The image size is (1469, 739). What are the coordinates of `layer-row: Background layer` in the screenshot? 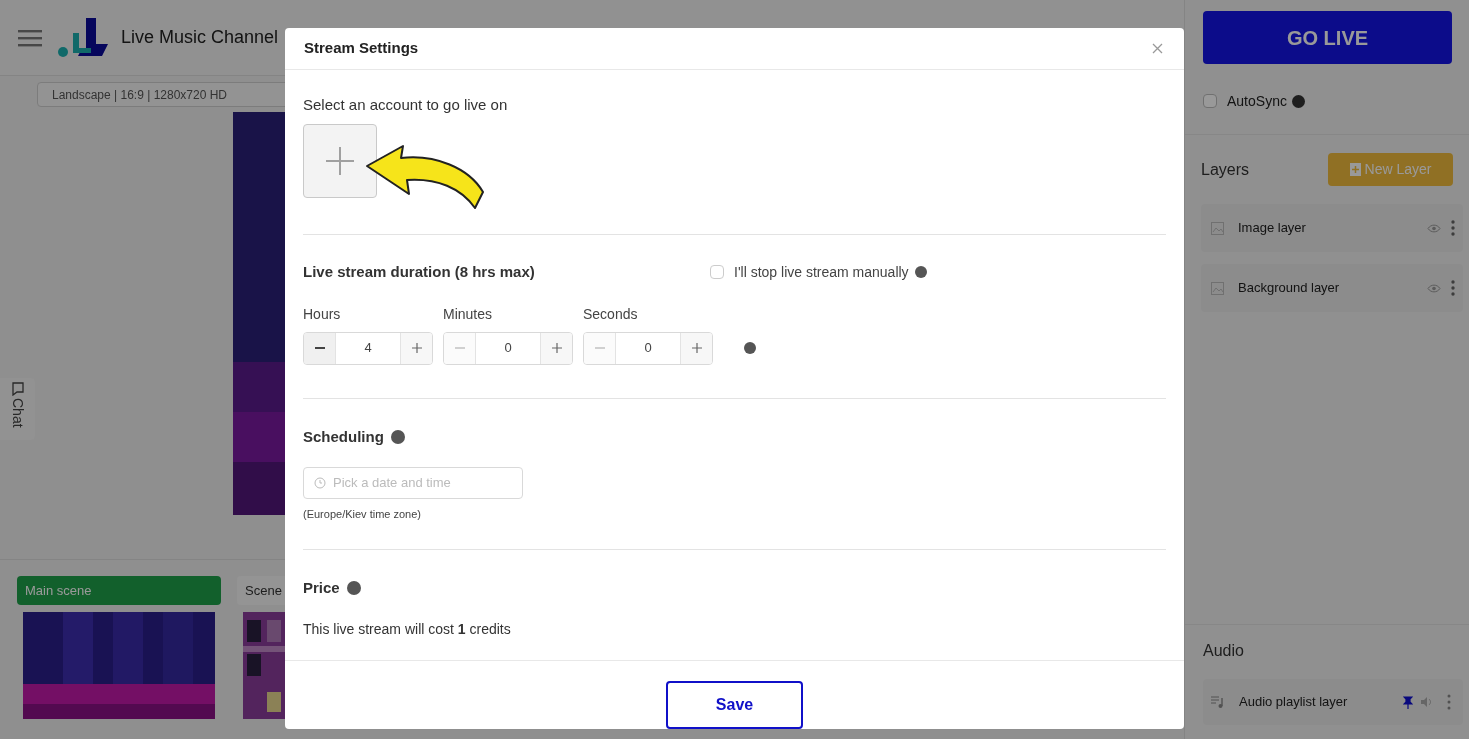 It's located at (1332, 288).